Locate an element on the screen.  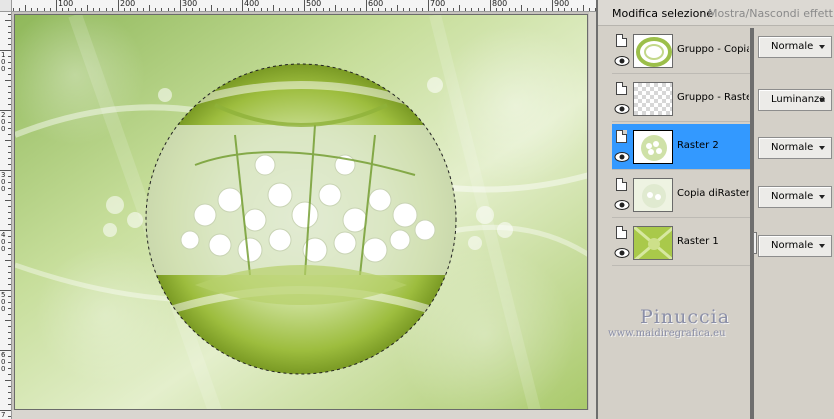
layer-name: Gruppo - Copia di is located at coordinates (713, 49).